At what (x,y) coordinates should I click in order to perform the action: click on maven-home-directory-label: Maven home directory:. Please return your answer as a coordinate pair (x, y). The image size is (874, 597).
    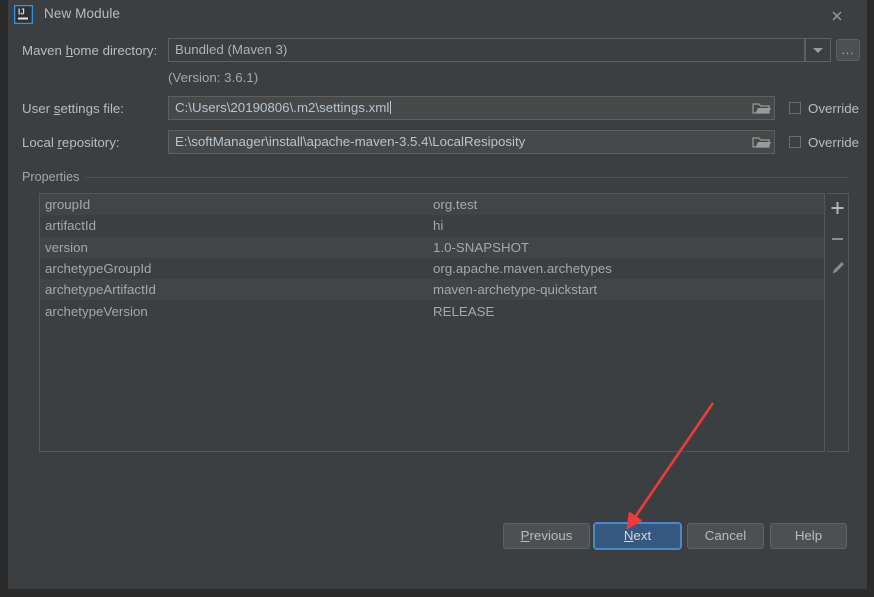
    Looking at the image, I should click on (90, 50).